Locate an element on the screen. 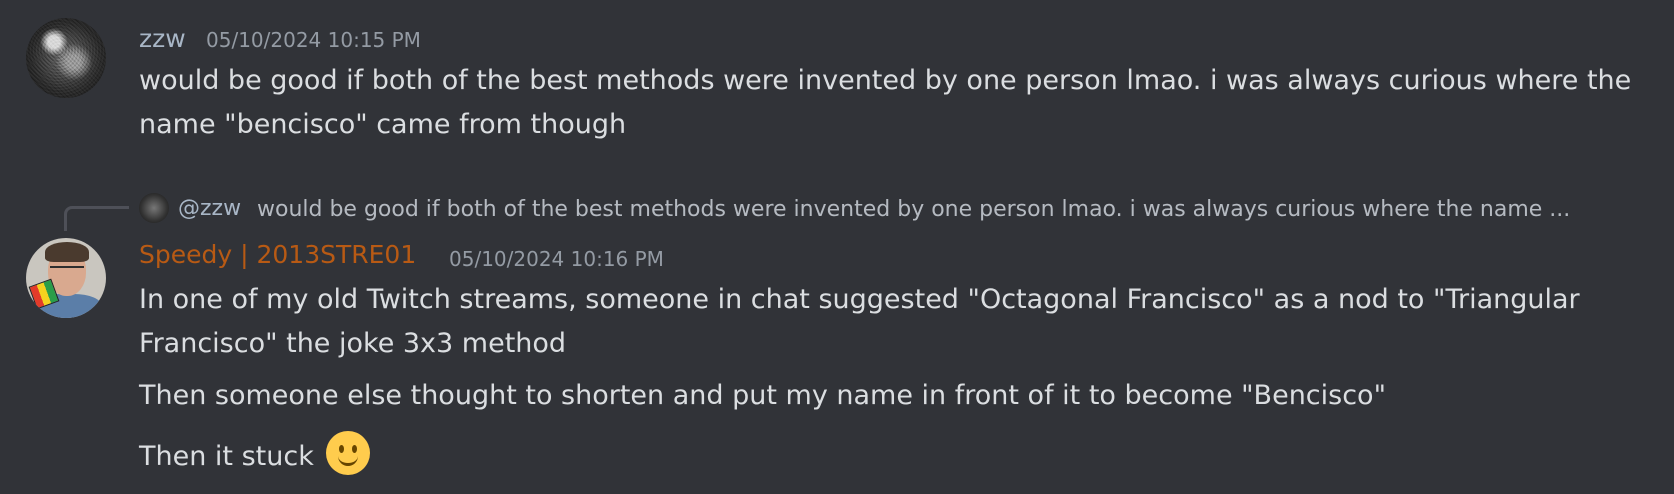 The width and height of the screenshot is (1674, 494). avatar-glasses is located at coordinates (67, 271).